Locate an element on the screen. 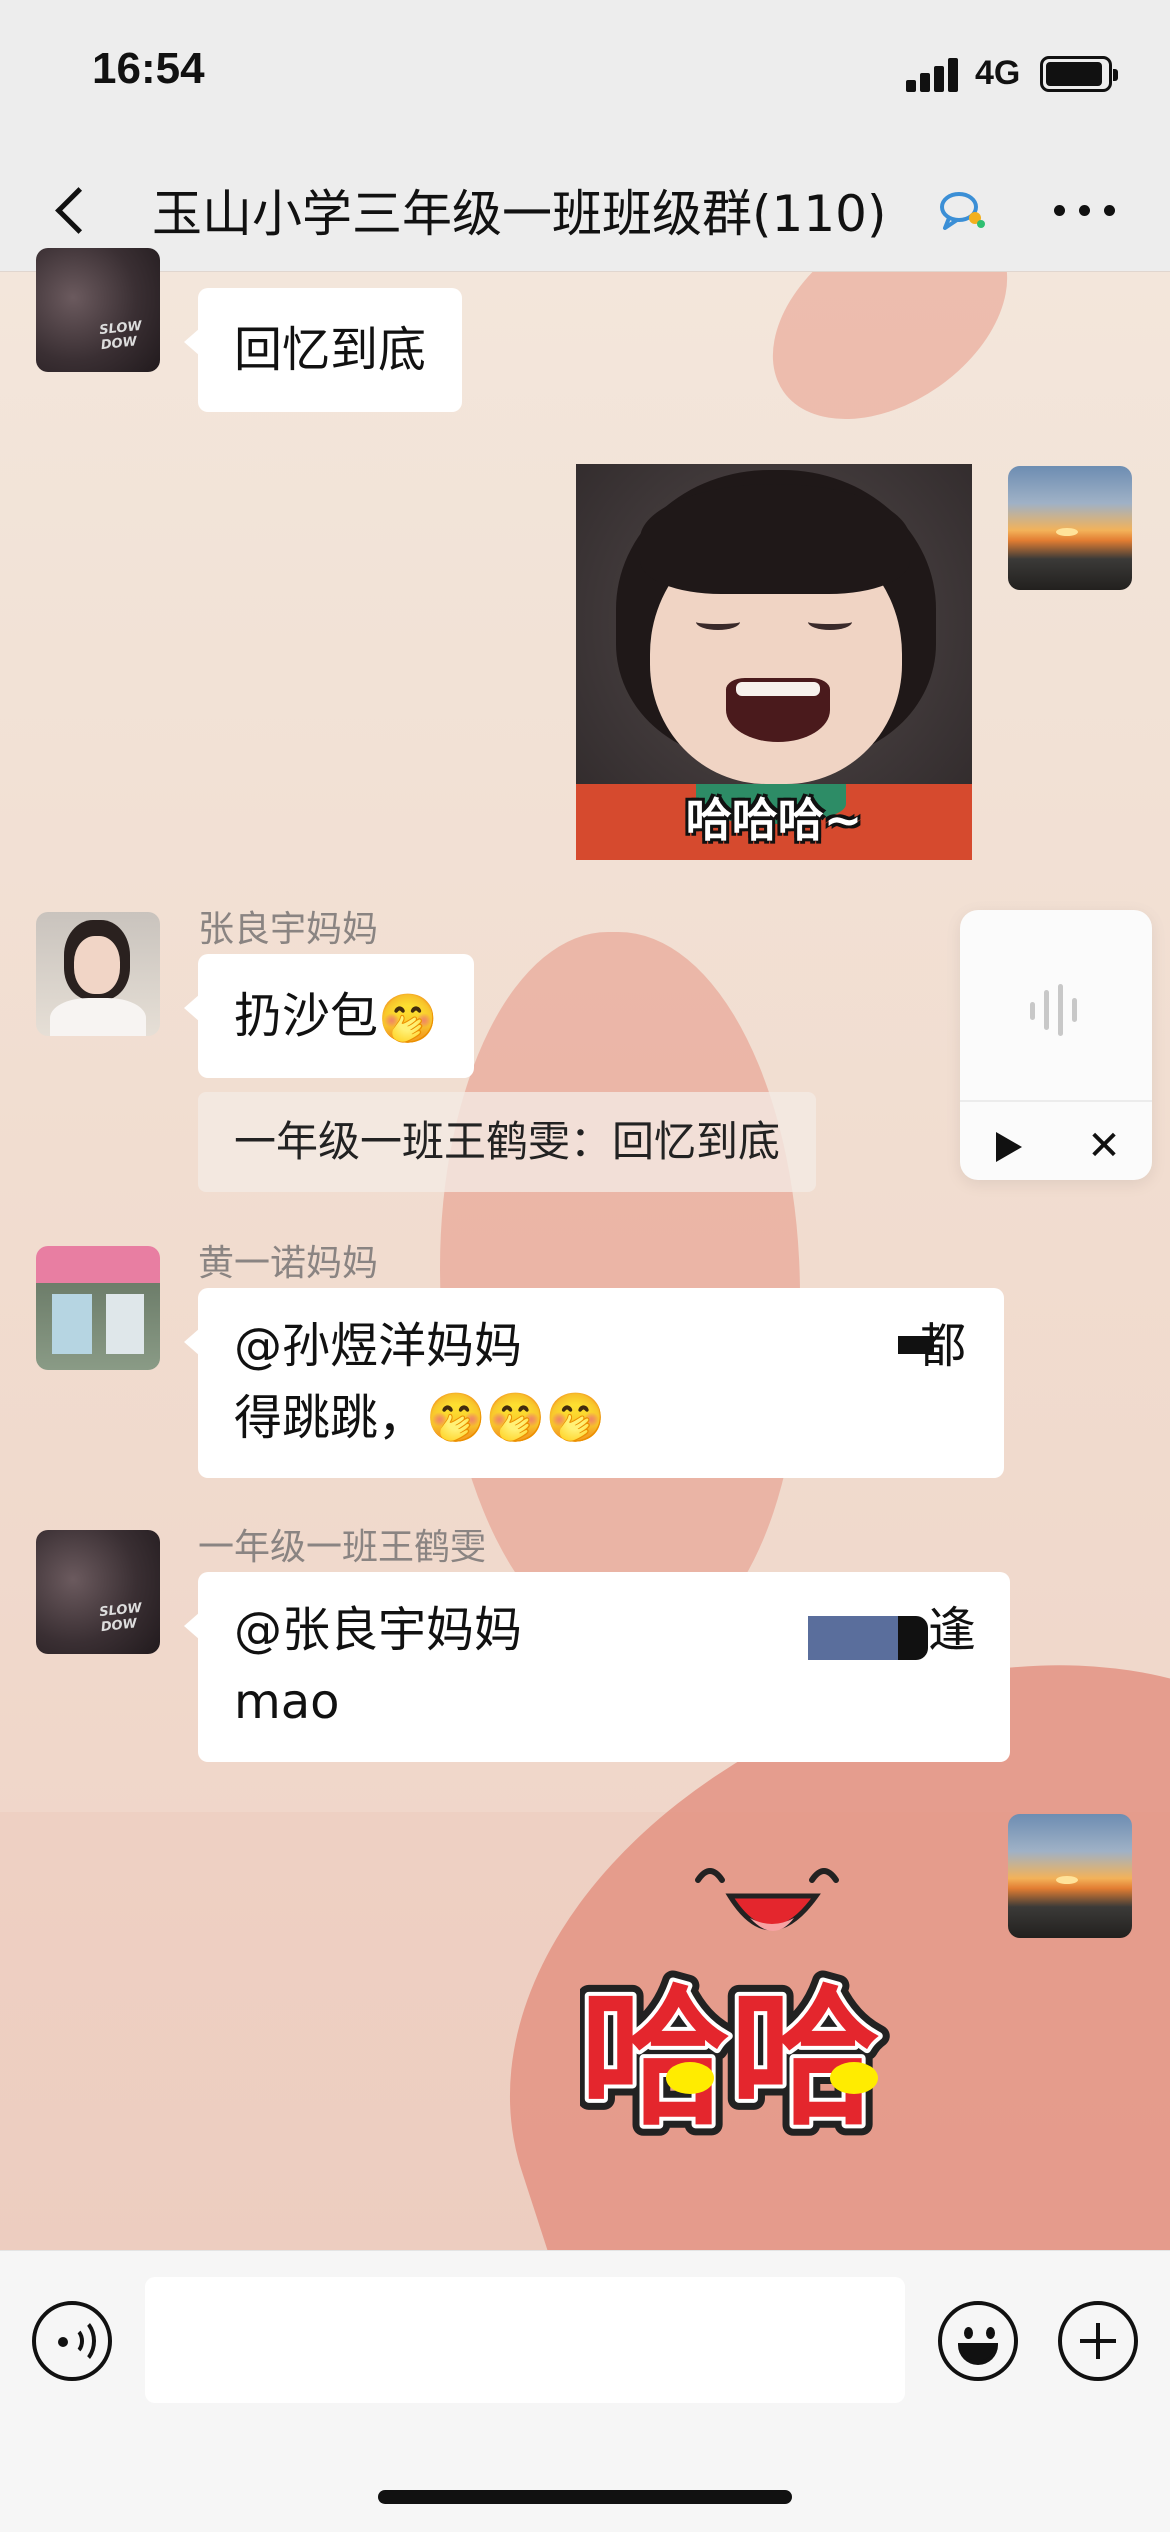  cellular-signal-icon is located at coordinates (934, 75).